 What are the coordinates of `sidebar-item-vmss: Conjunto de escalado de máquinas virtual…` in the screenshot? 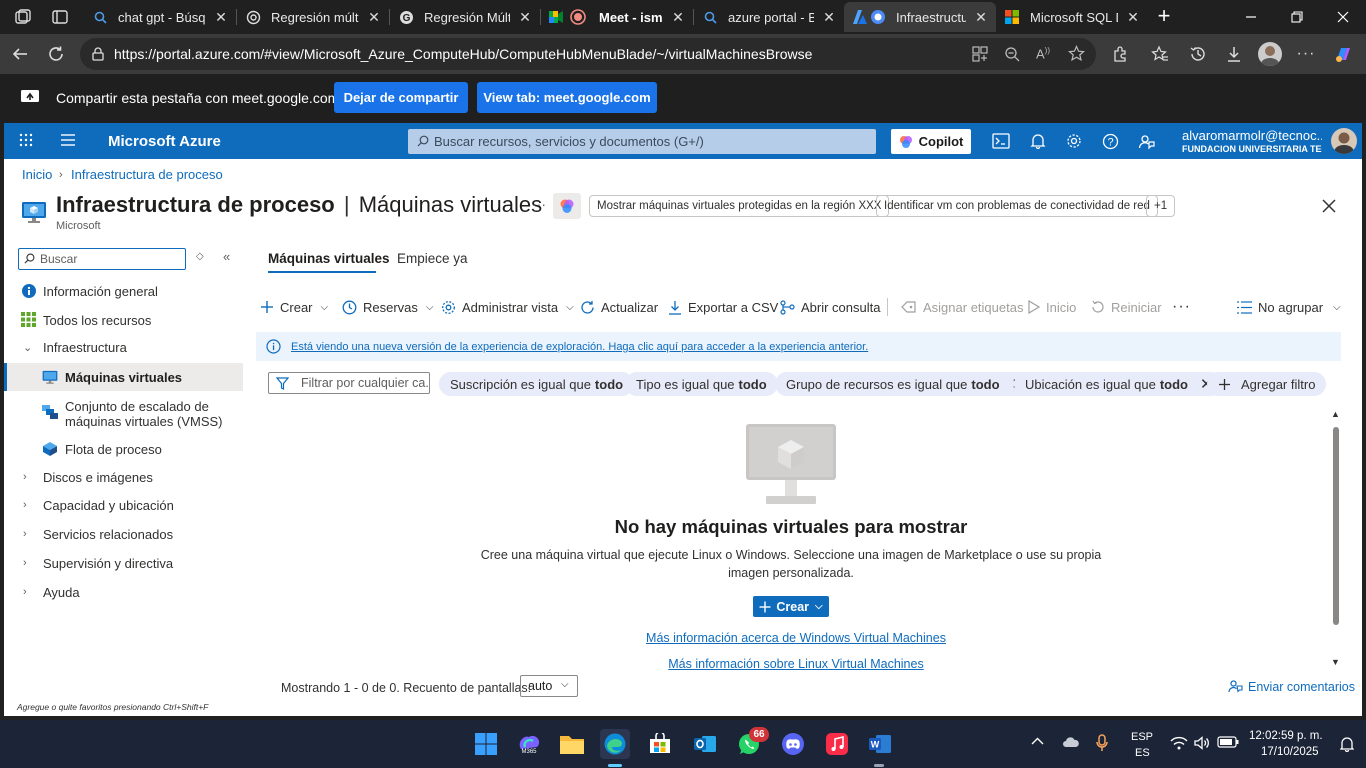 It's located at (123, 417).